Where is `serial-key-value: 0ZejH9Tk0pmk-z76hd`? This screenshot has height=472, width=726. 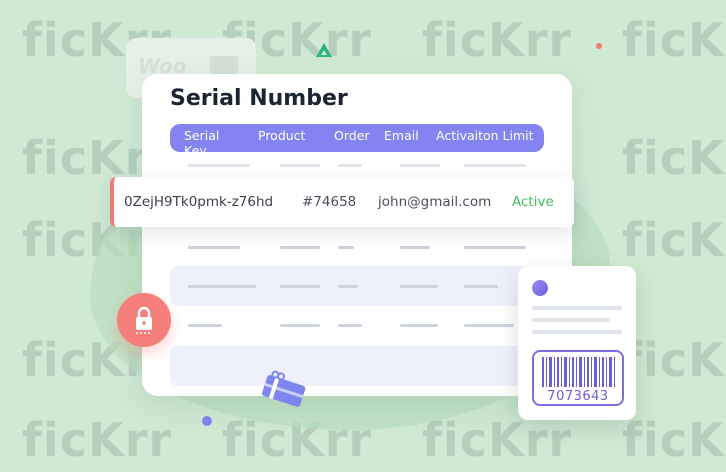
serial-key-value: 0ZejH9Tk0pmk-z76hd is located at coordinates (199, 202).